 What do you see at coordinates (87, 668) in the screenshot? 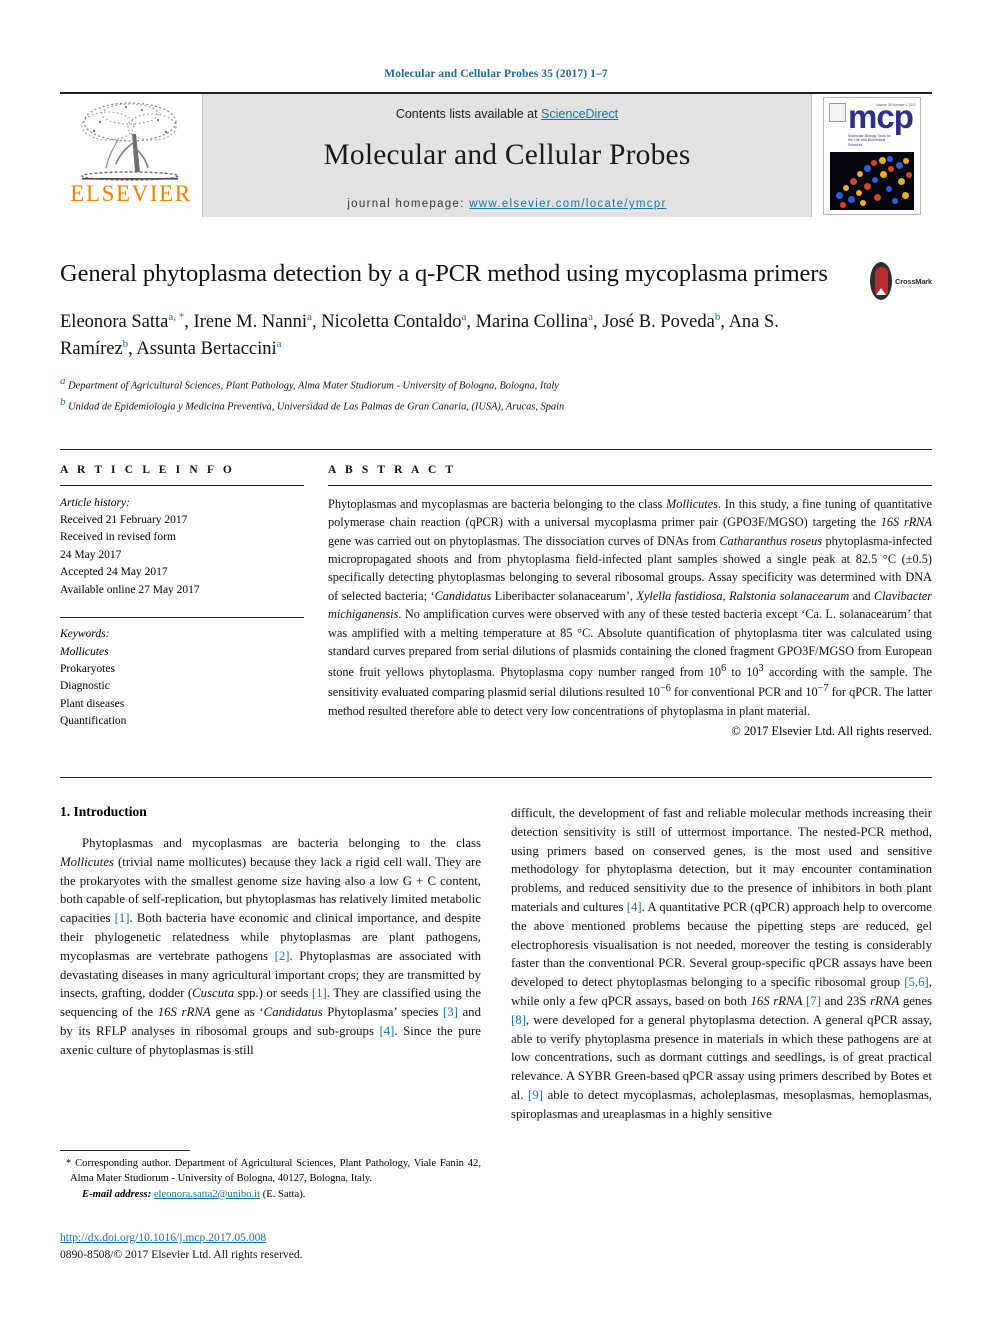
I see `keyword-item: Prokaryotes` at bounding box center [87, 668].